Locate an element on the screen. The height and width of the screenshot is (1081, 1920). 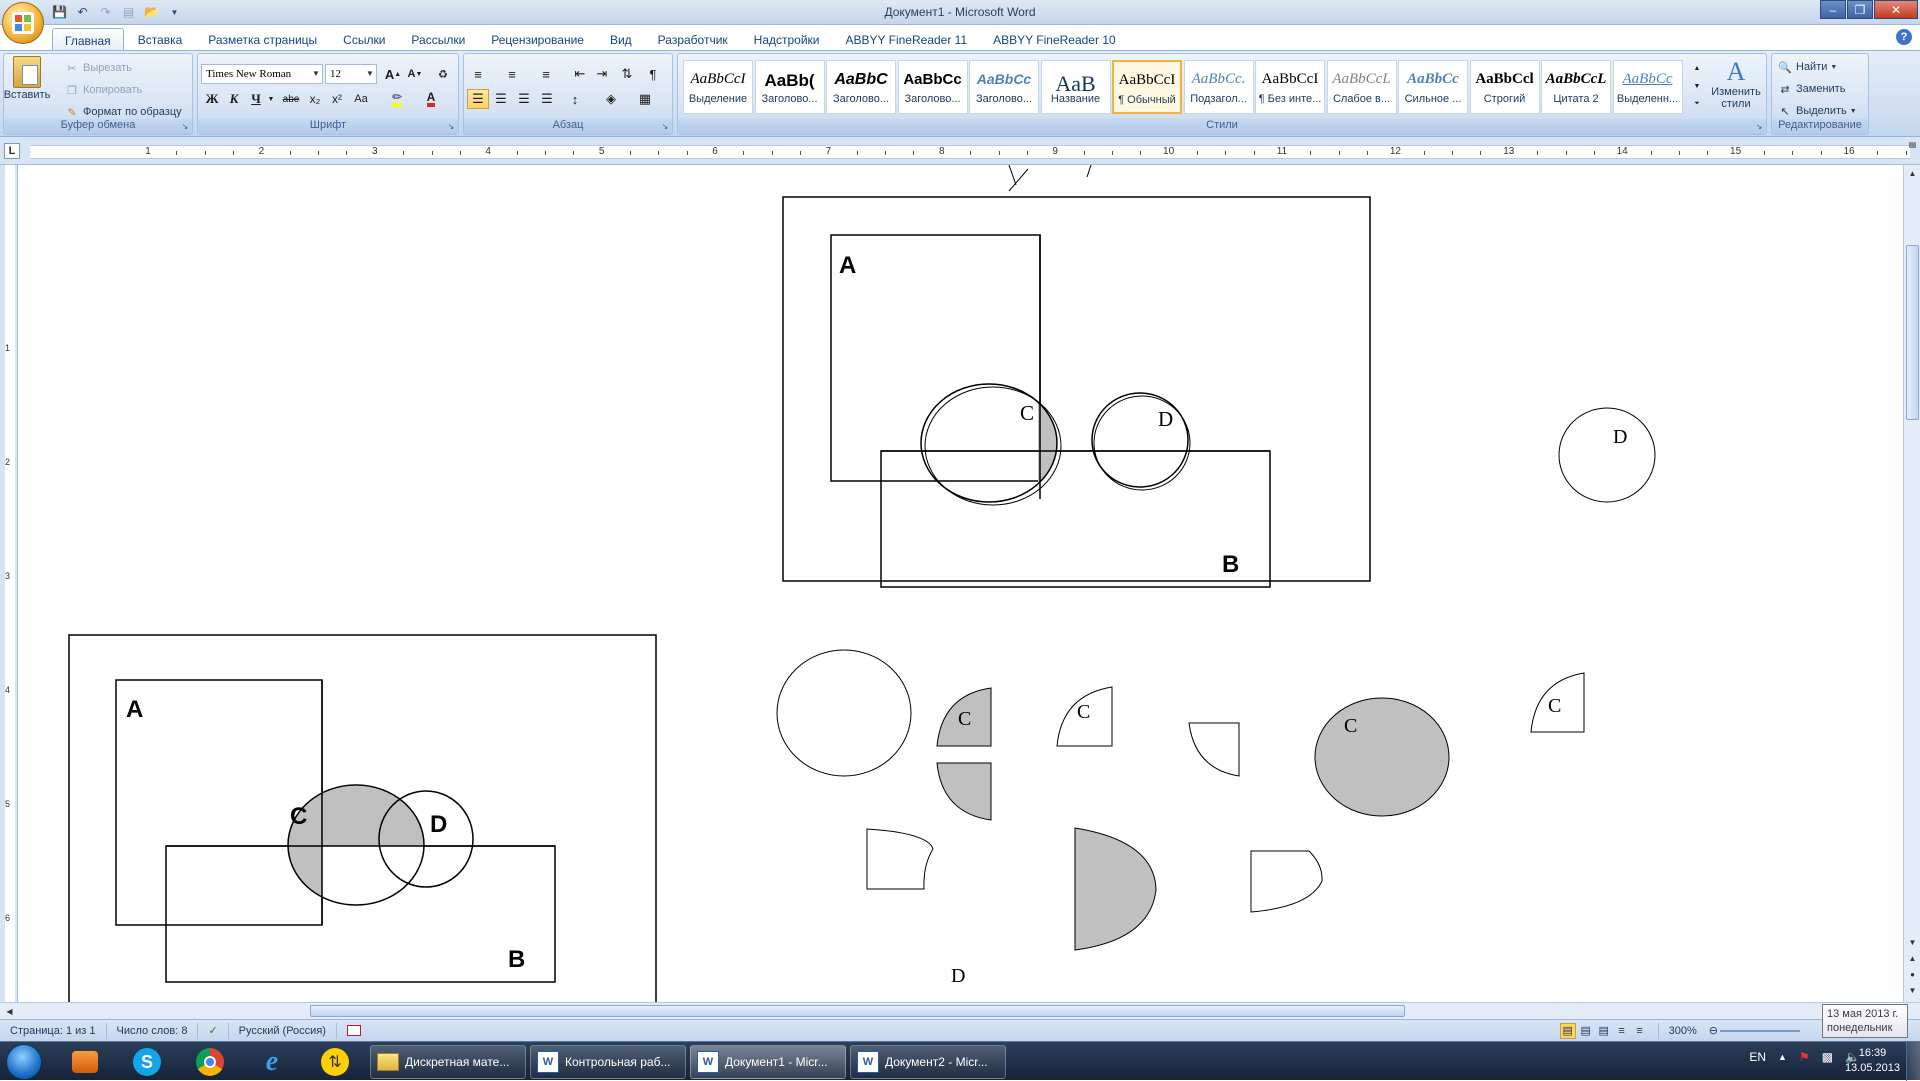
media-player-icon is located at coordinates (85, 1062).